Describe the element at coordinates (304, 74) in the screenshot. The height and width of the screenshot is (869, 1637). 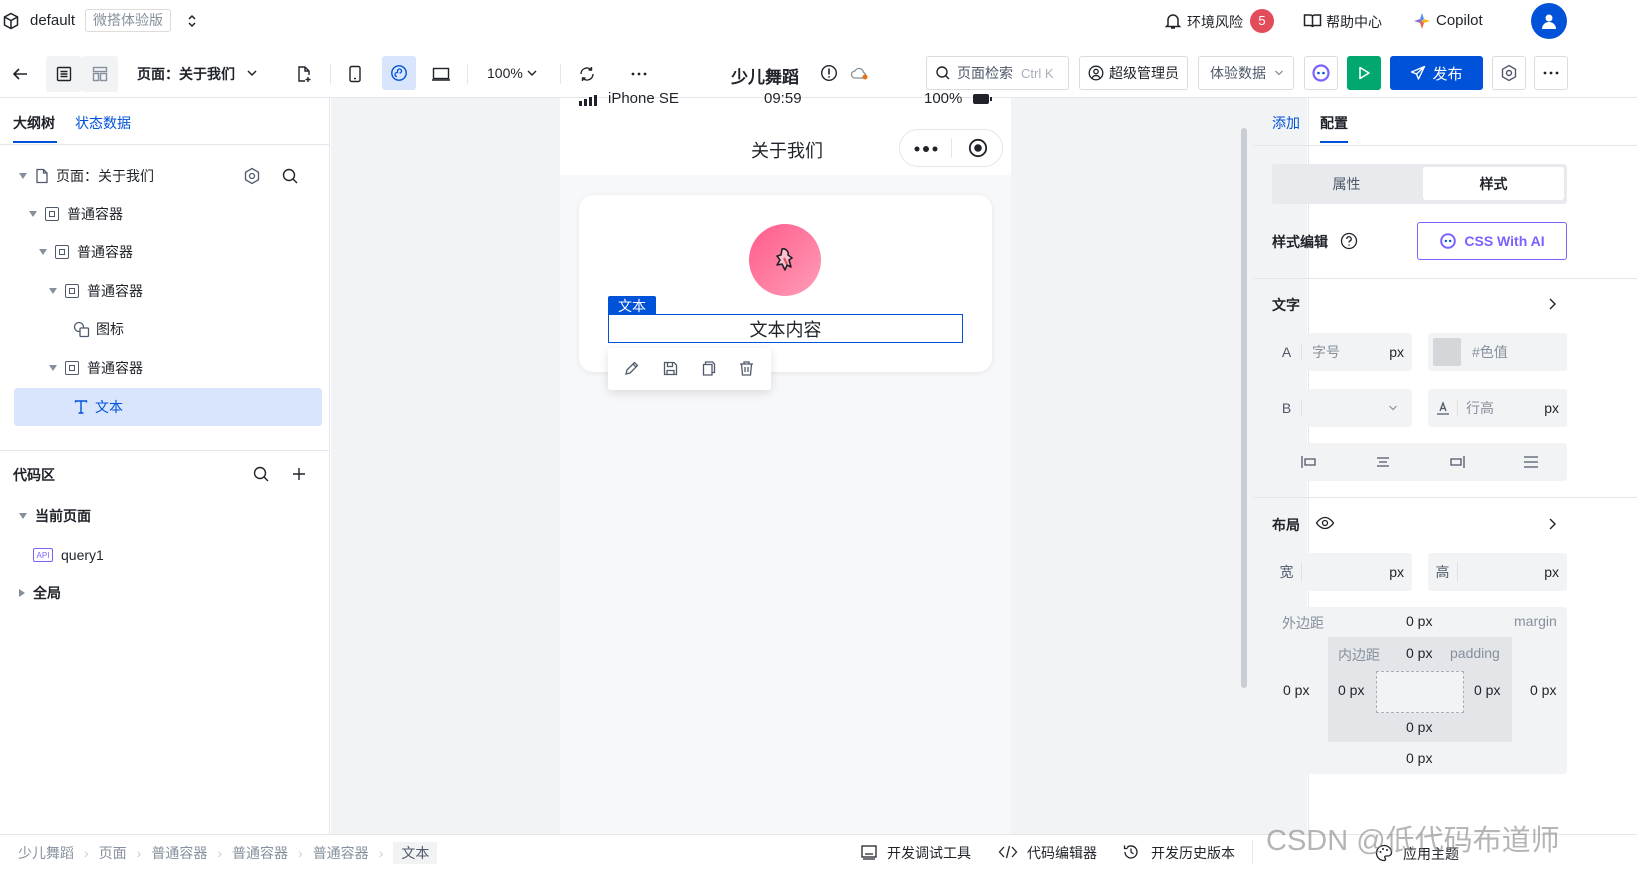
I see `new-page-icon` at that location.